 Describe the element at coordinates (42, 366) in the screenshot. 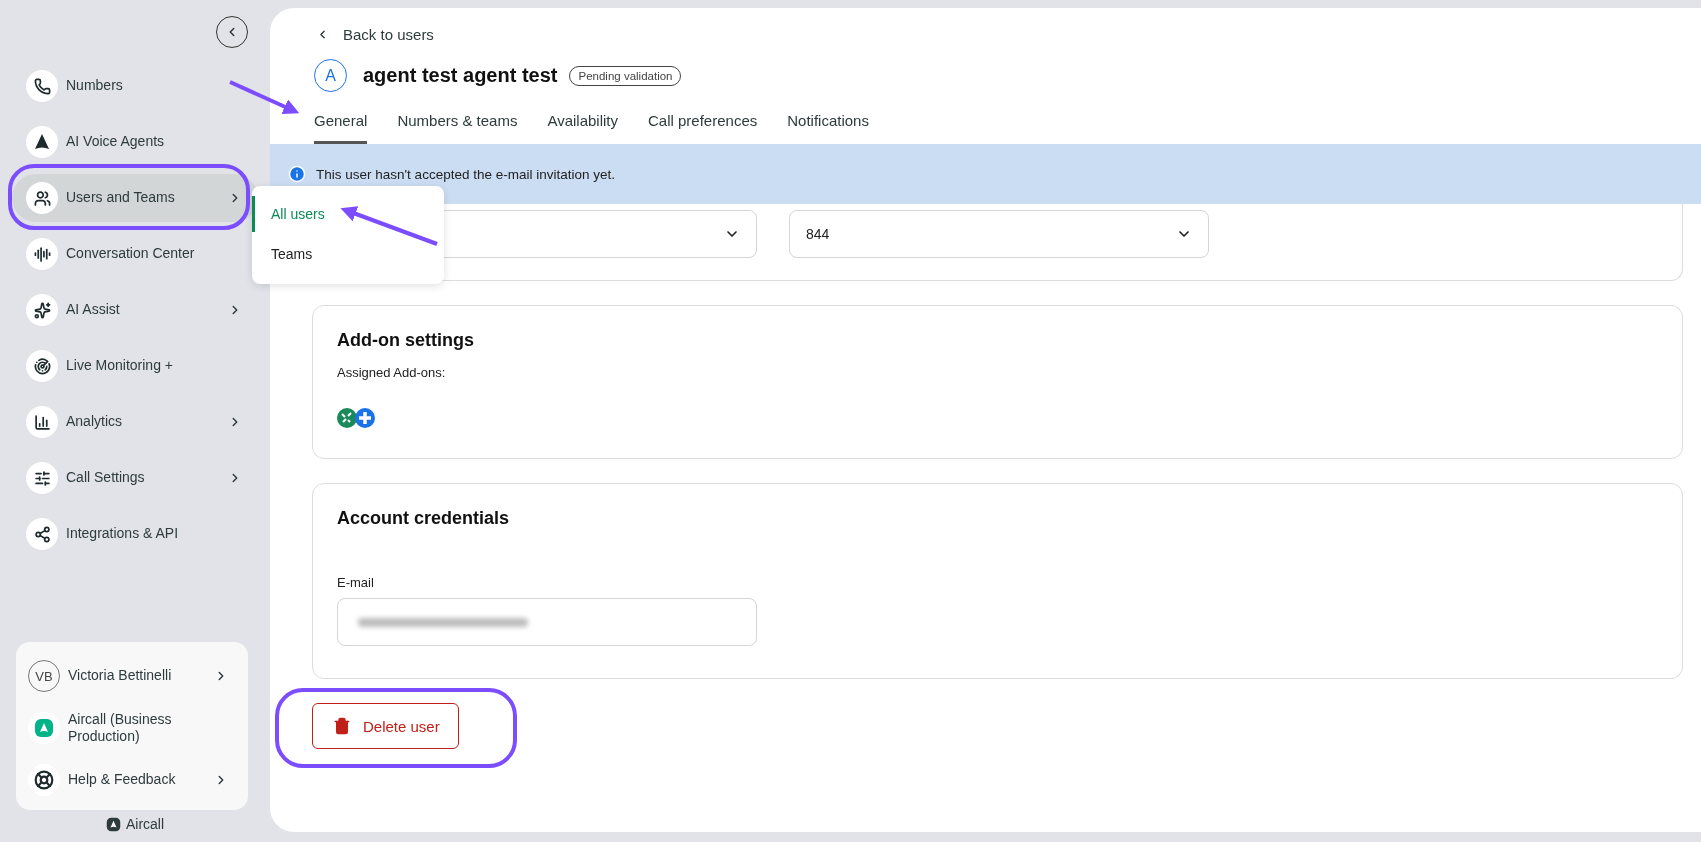

I see `radar-icon` at that location.